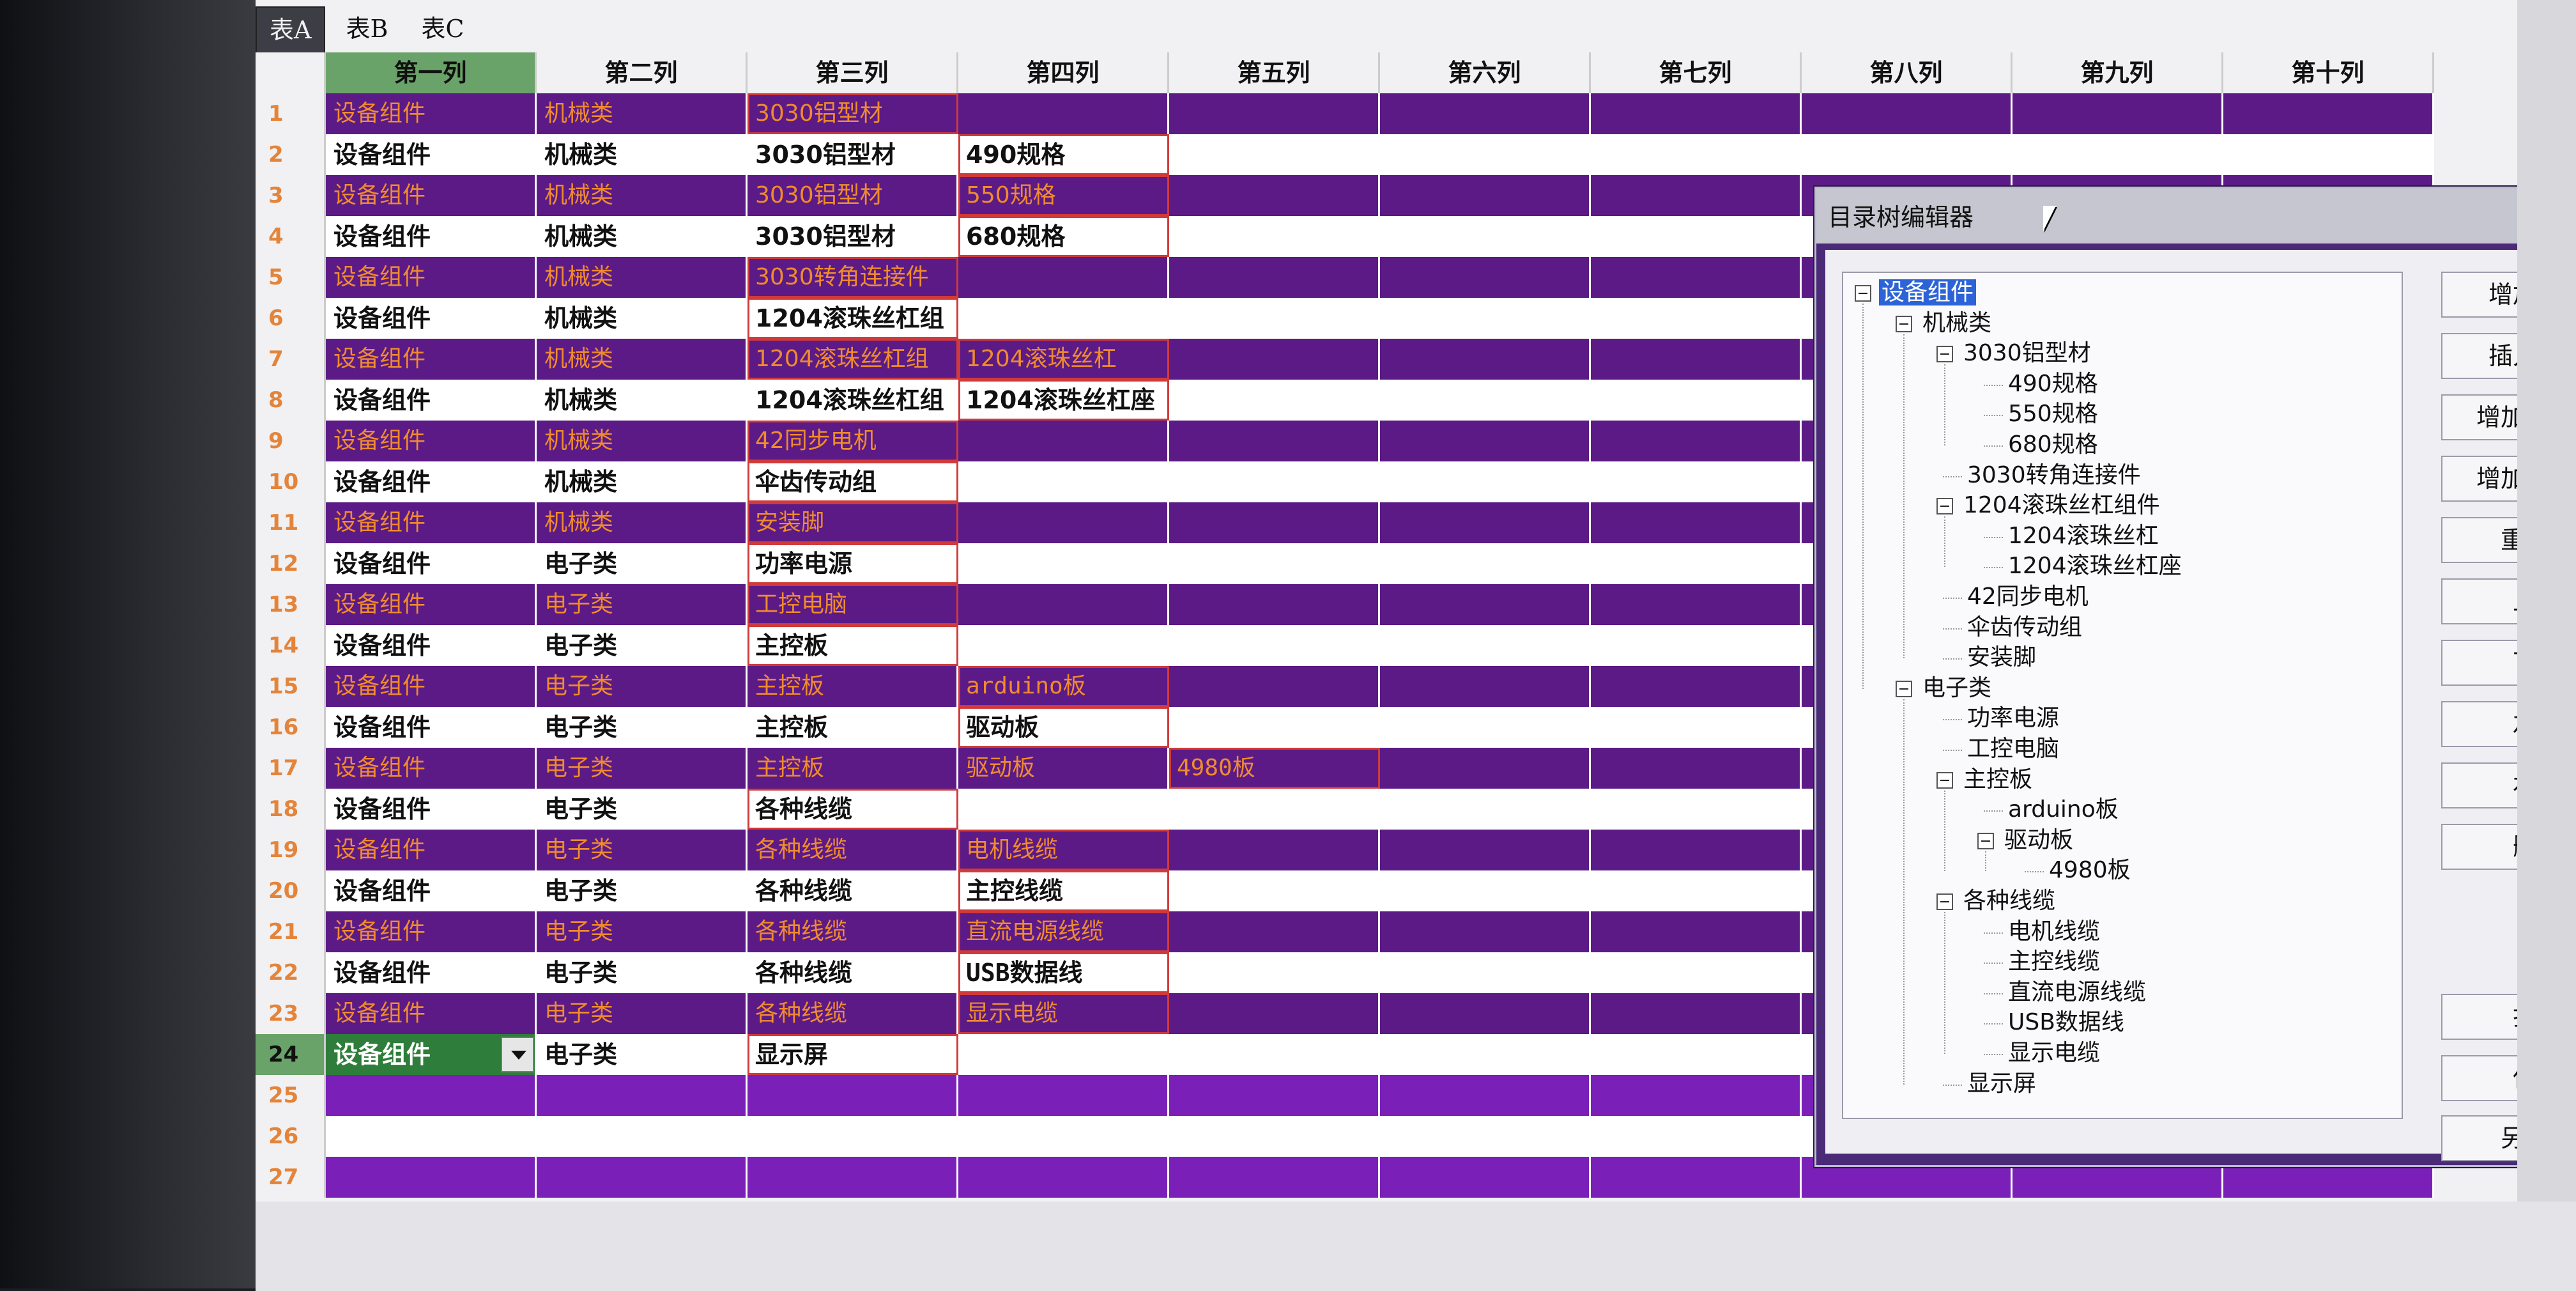 This screenshot has width=2576, height=1291. I want to click on table-cell: 550规格, so click(1063, 195).